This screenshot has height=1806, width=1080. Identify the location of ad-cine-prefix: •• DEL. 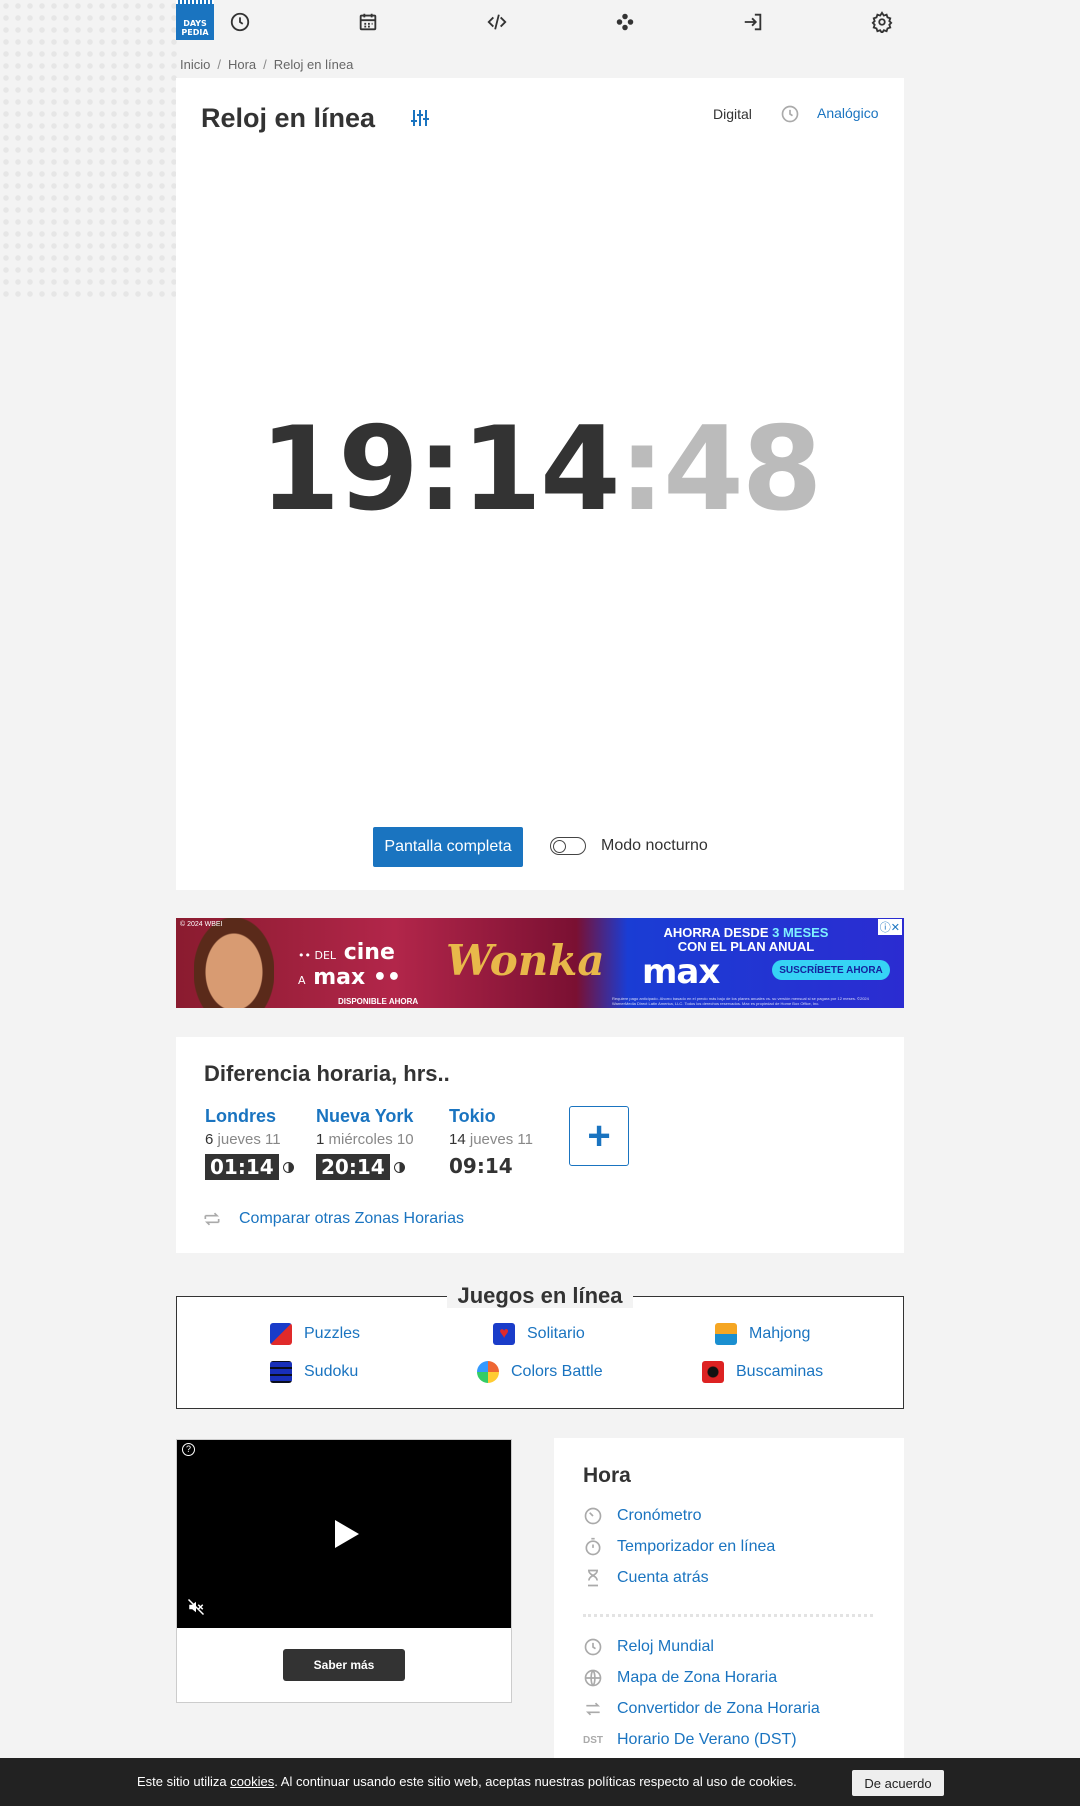
(317, 955).